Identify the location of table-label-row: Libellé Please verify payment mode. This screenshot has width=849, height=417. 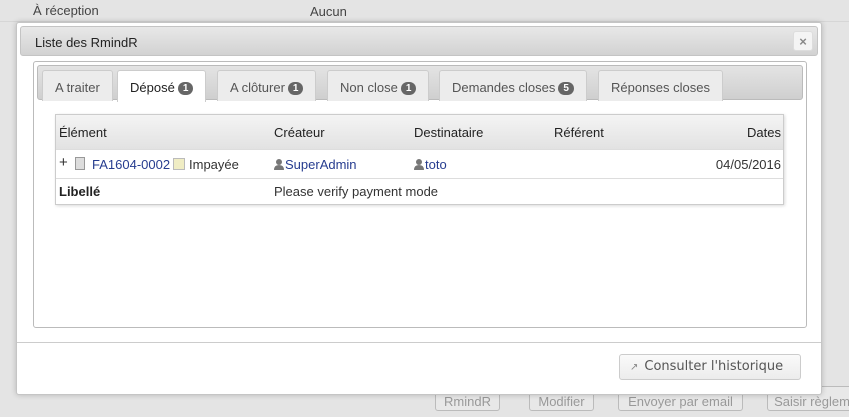
(419, 191).